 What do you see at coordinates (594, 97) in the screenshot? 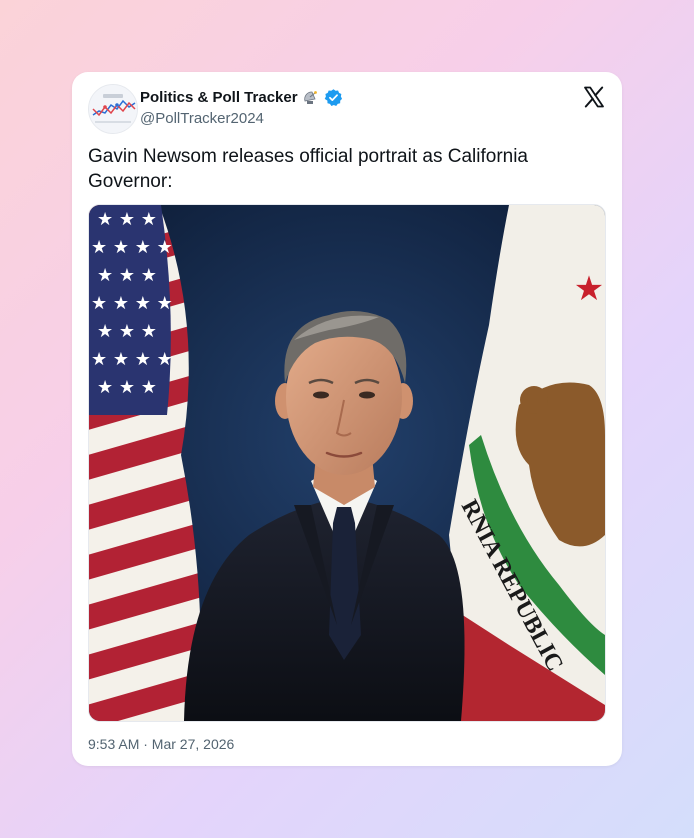
I see `x-logo-icon` at bounding box center [594, 97].